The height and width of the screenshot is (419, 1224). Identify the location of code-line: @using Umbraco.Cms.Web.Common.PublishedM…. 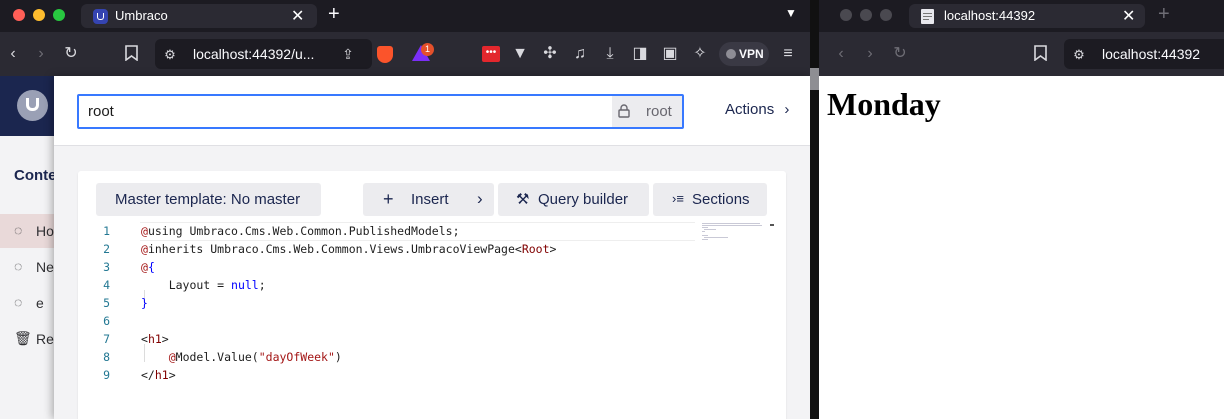
(300, 231).